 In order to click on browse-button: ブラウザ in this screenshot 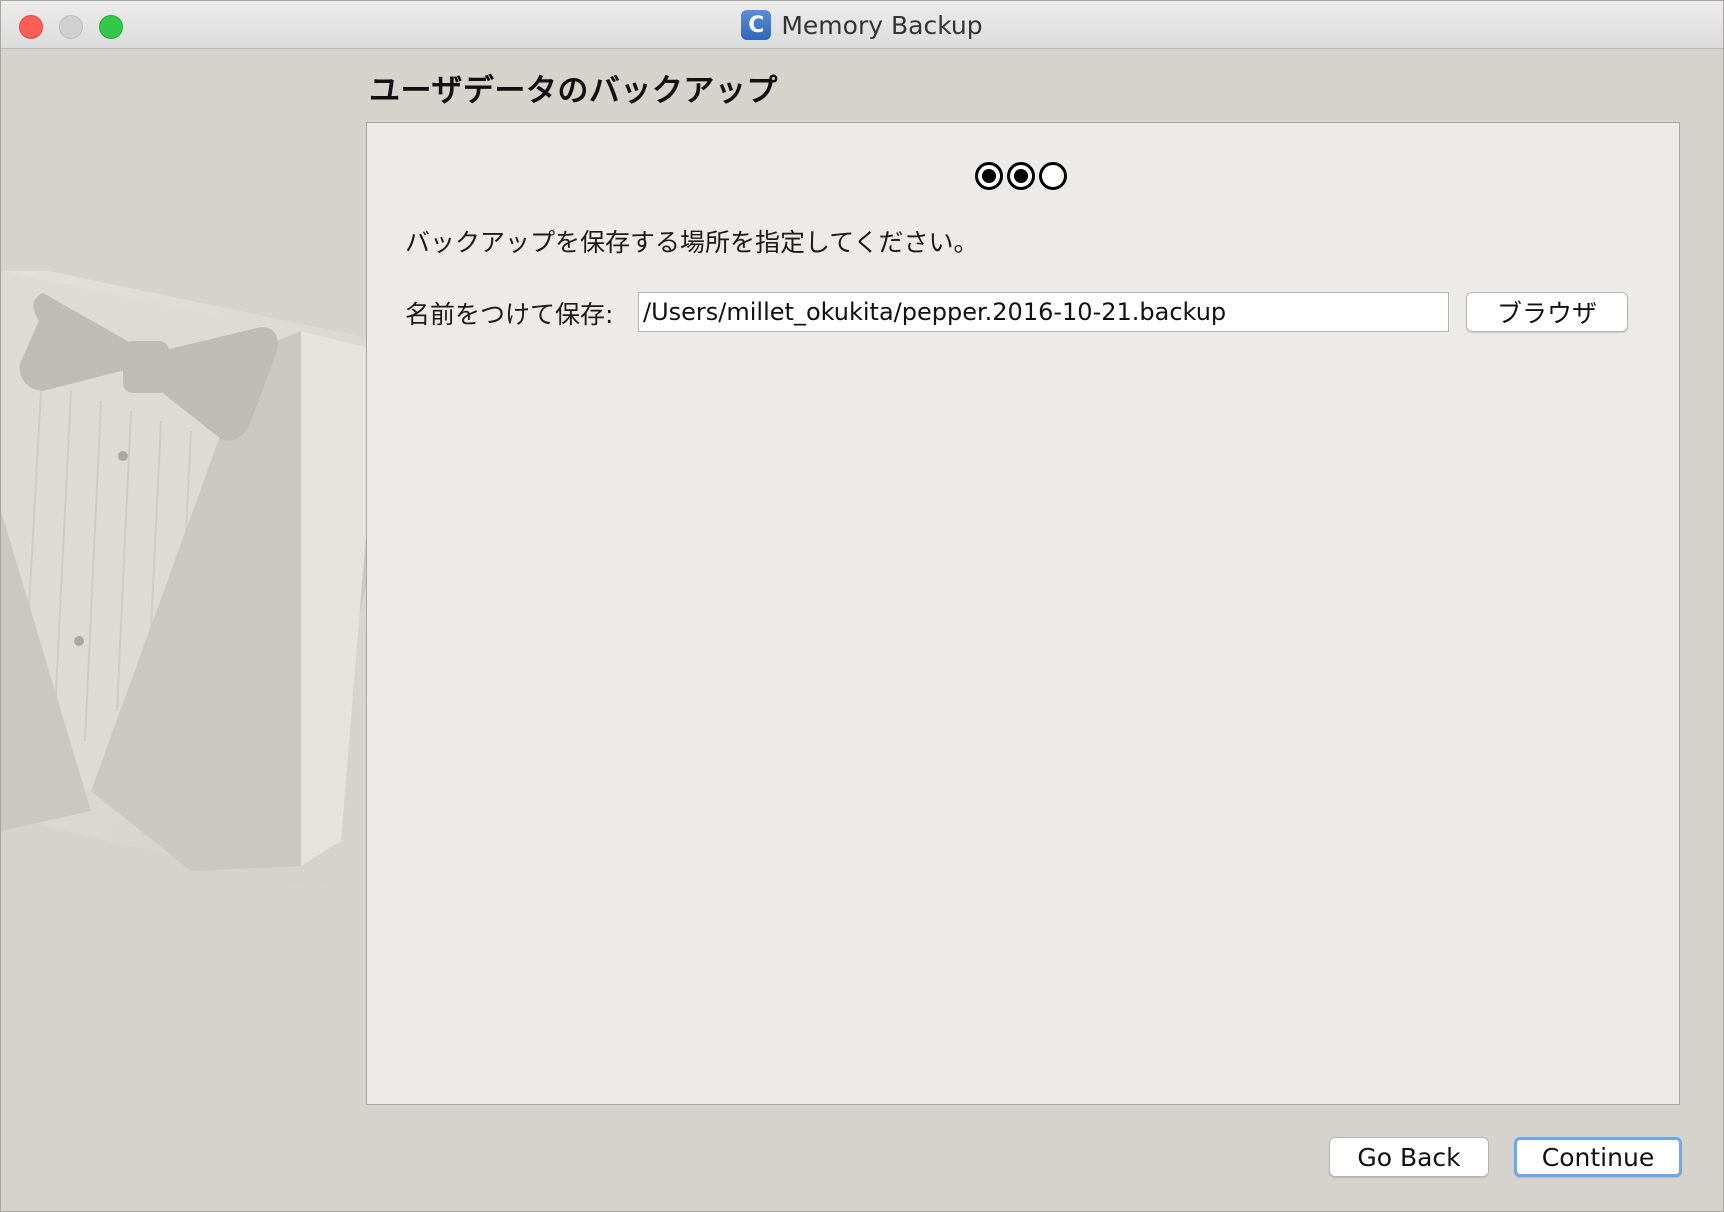, I will do `click(1547, 312)`.